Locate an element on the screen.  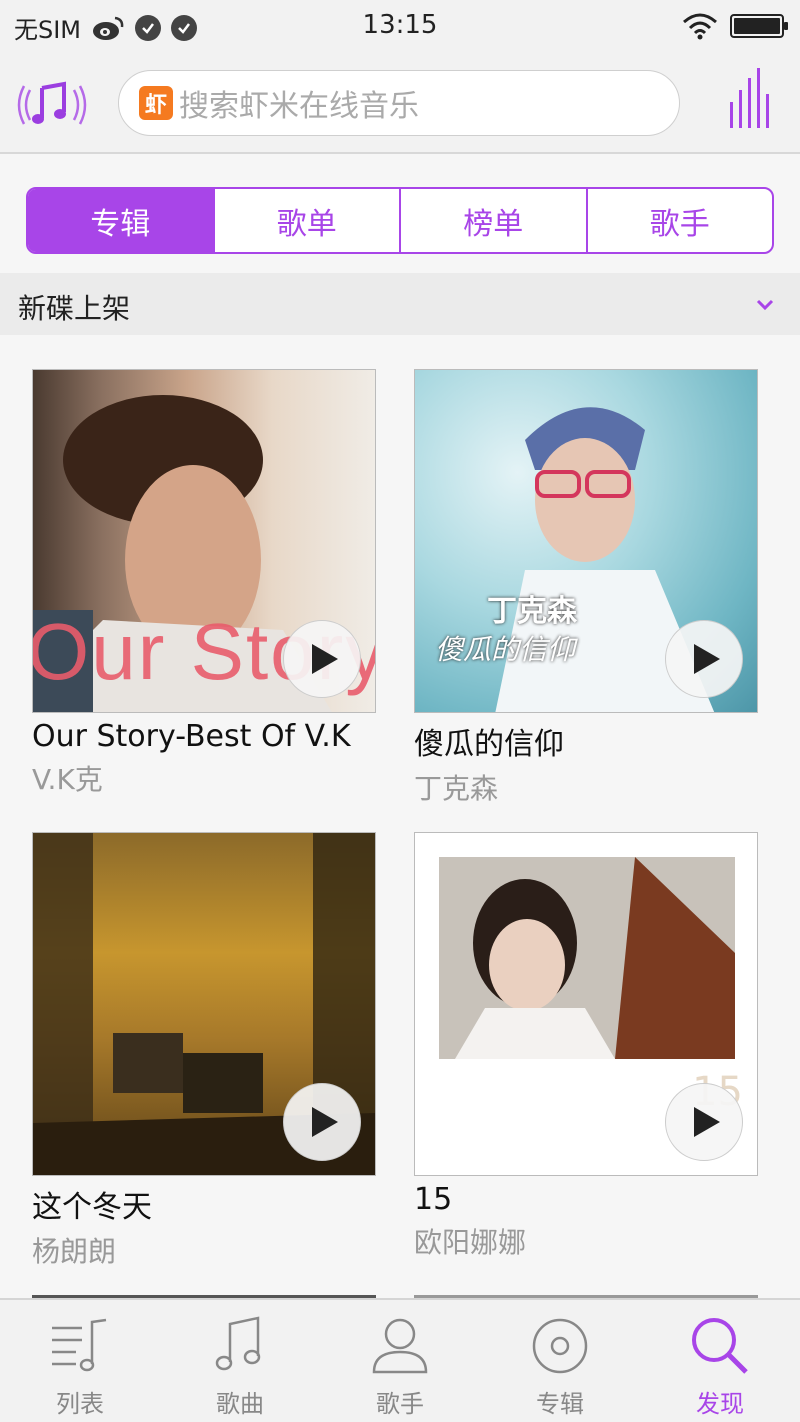
nav-item-list: 列表 is located at coordinates (80, 1361).